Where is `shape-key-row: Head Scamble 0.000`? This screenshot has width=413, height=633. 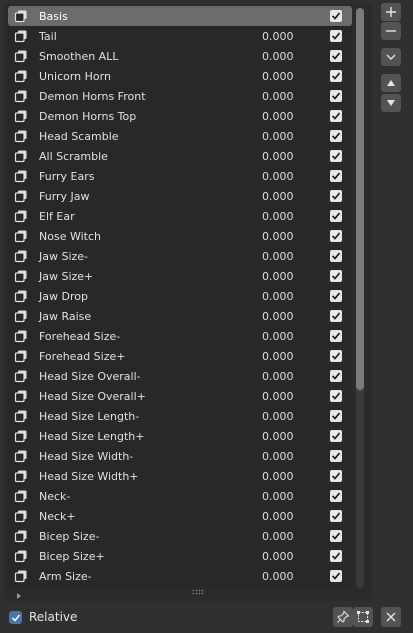
shape-key-row: Head Scamble 0.000 is located at coordinates (180, 136).